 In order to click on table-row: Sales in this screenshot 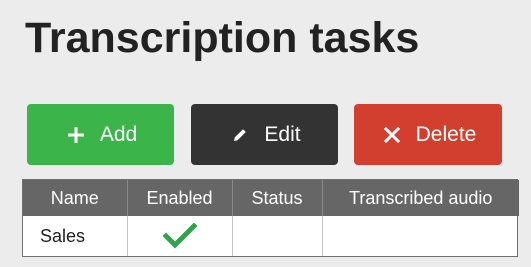, I will do `click(271, 236)`.